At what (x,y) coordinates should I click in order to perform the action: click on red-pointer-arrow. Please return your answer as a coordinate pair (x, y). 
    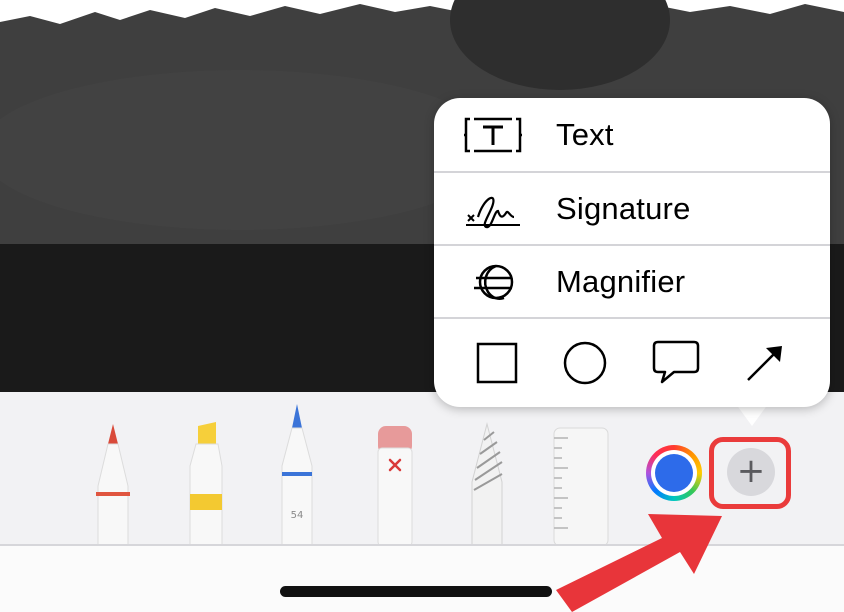
    Looking at the image, I should click on (639, 563).